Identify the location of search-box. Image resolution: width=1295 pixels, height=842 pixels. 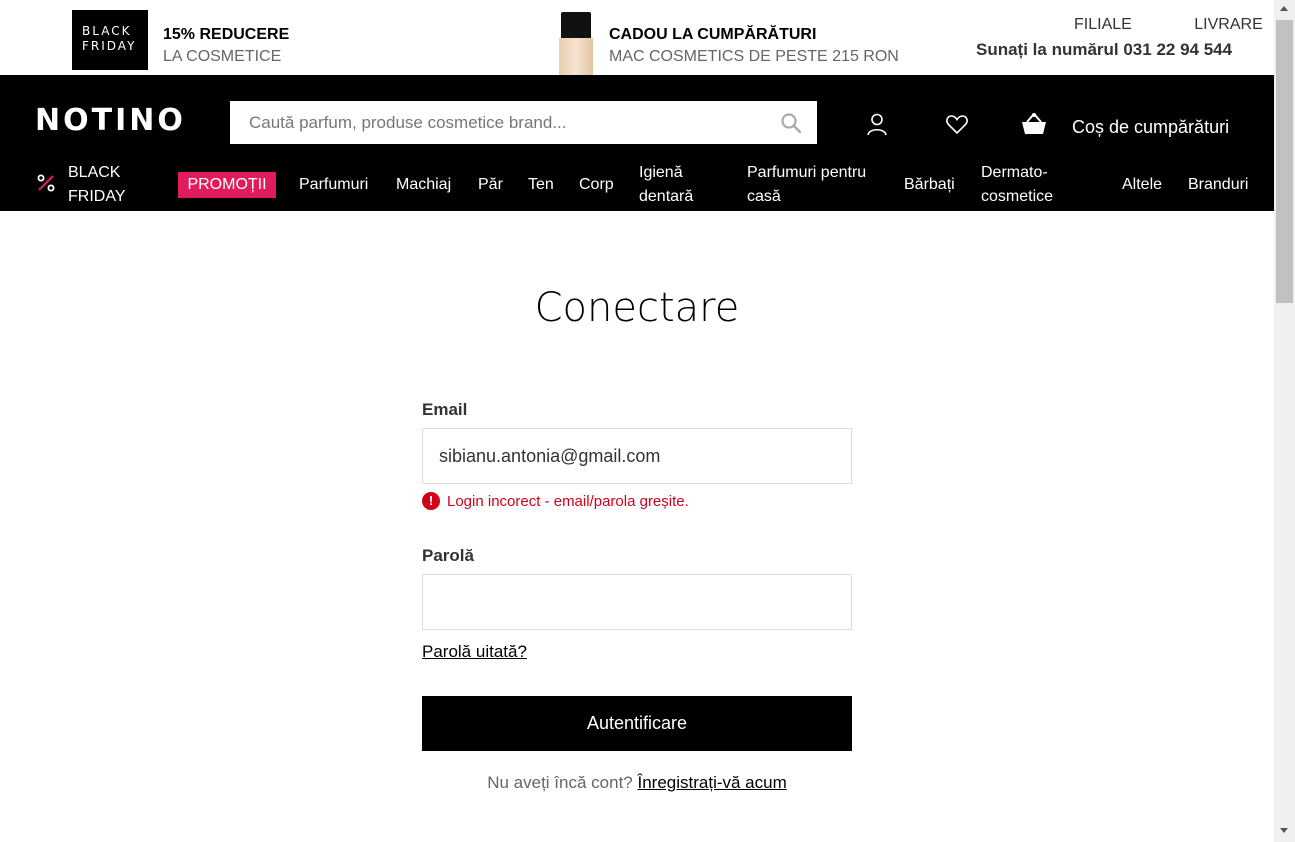
(523, 122).